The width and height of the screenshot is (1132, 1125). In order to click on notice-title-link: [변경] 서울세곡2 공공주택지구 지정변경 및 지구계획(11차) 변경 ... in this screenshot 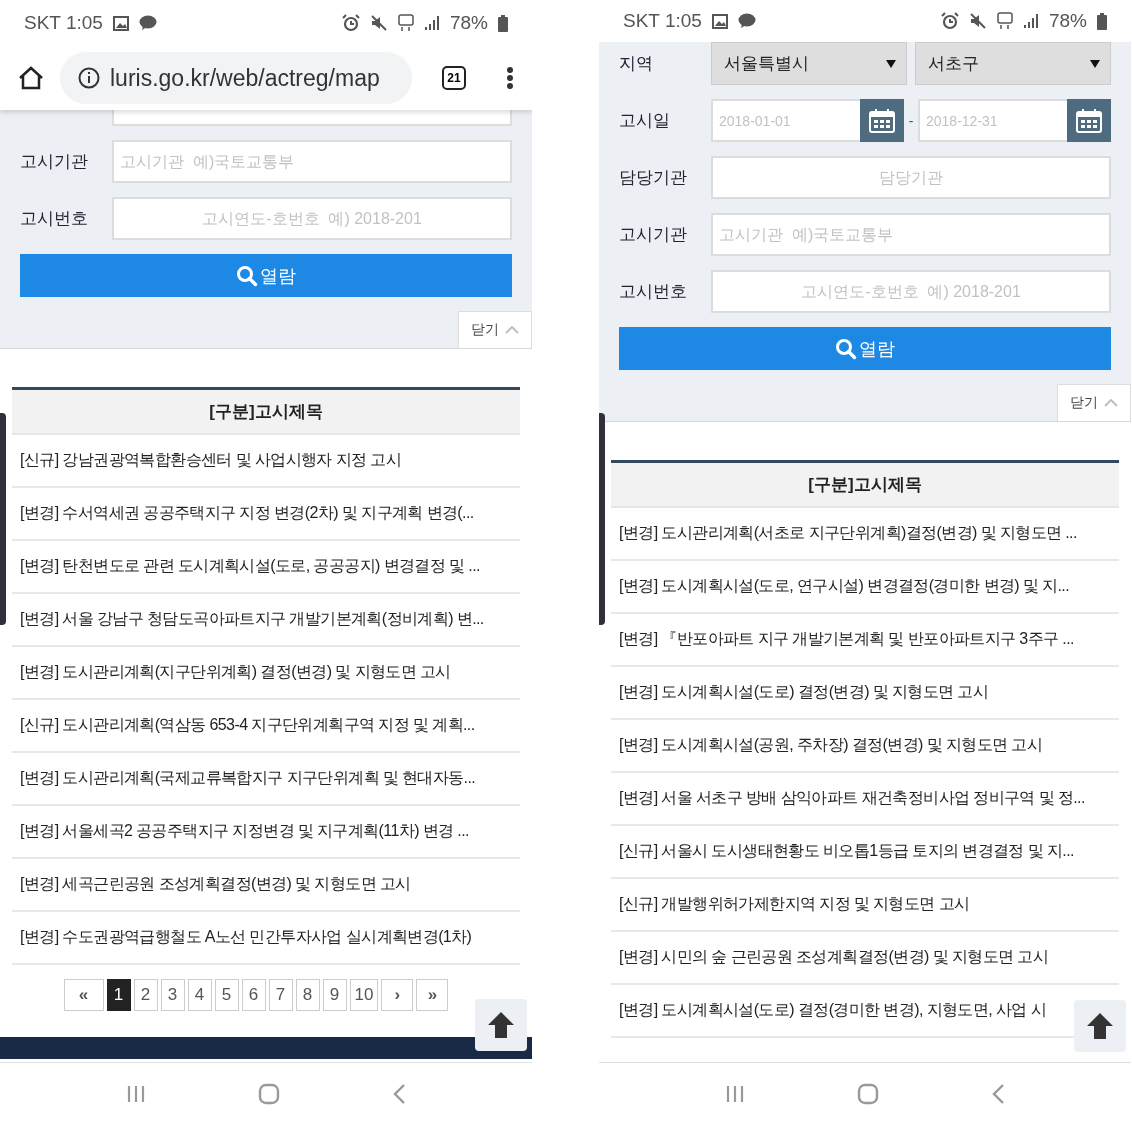, I will do `click(244, 831)`.